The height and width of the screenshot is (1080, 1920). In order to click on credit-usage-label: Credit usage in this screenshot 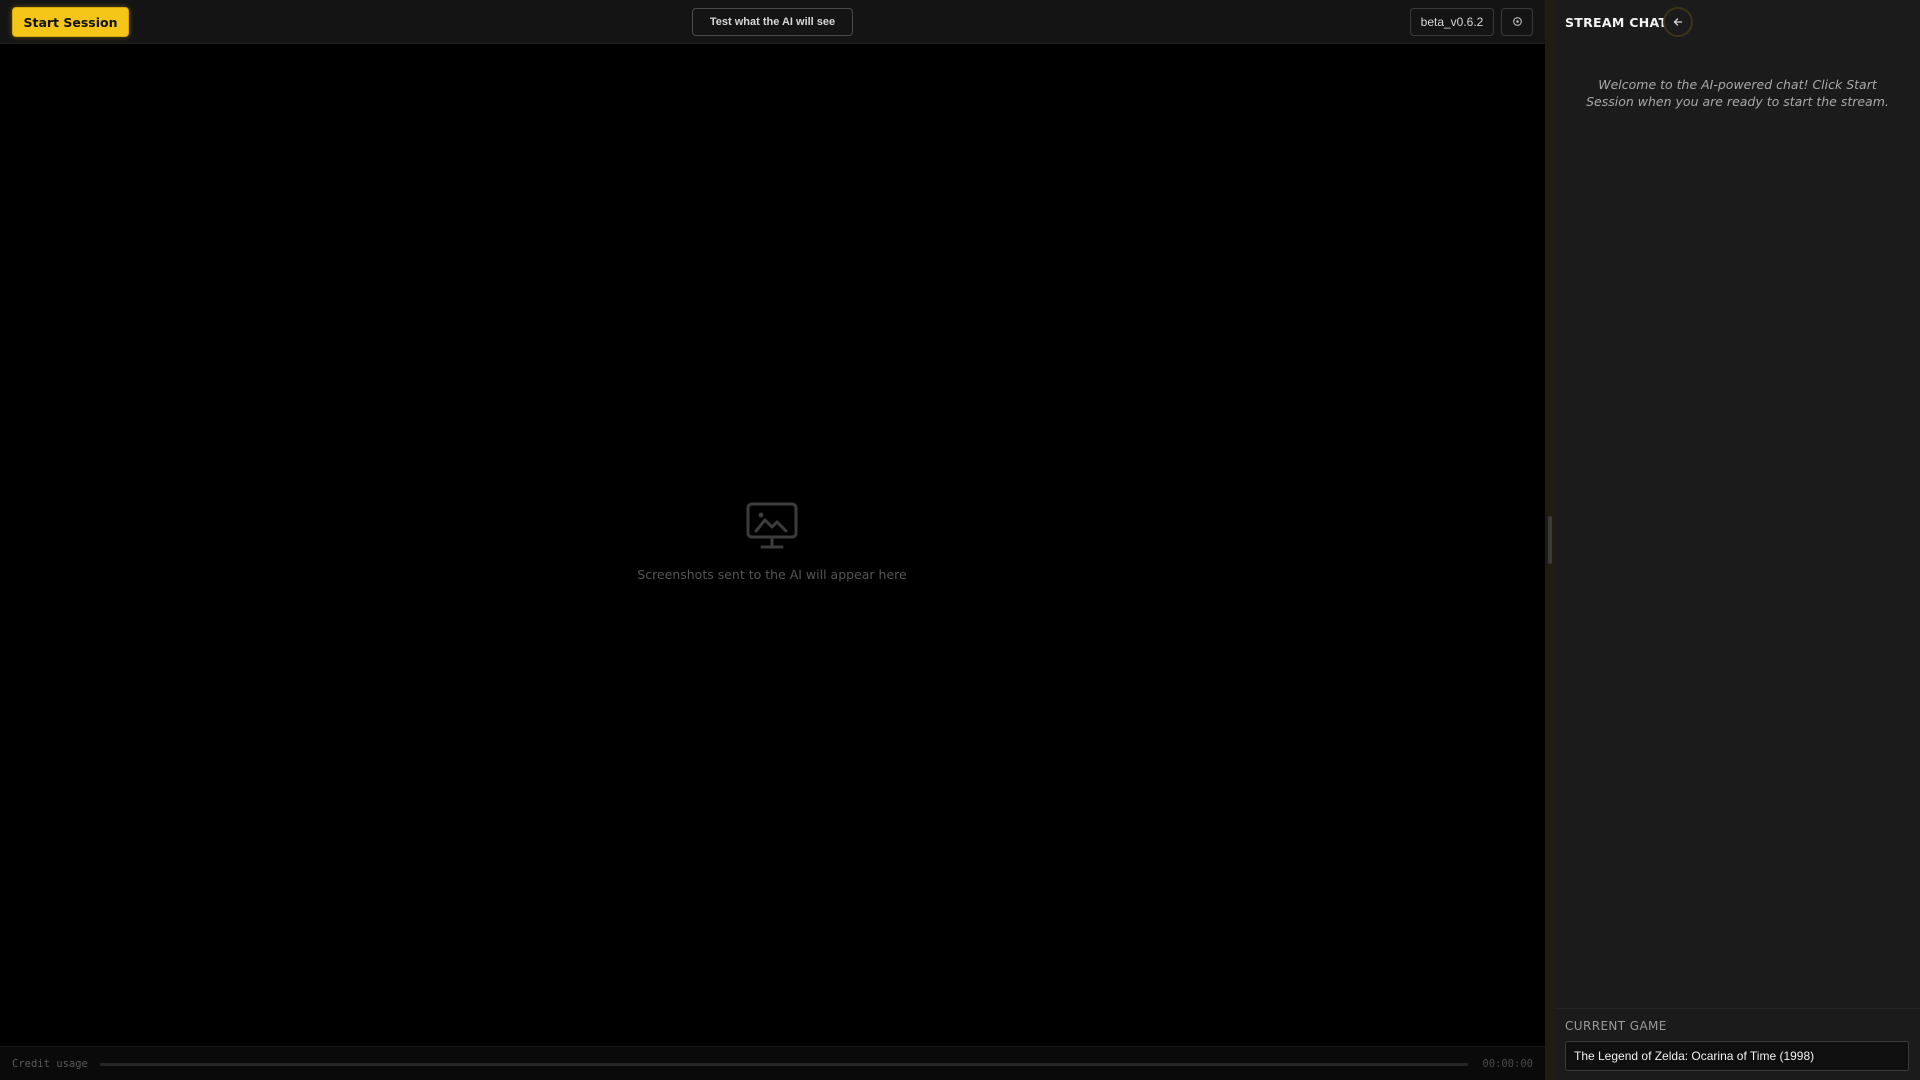, I will do `click(50, 1064)`.